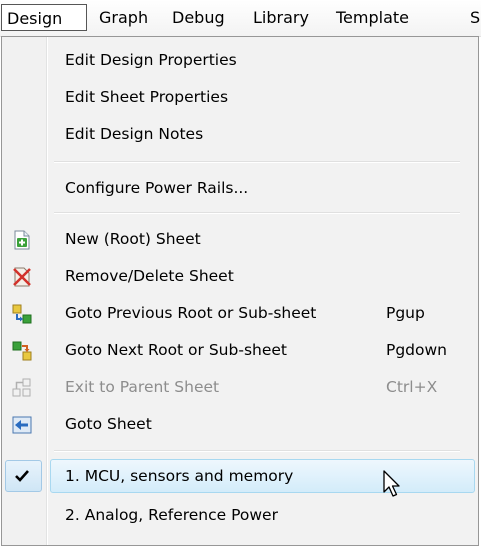 The image size is (481, 546). I want to click on new-sheet-icon, so click(22, 240).